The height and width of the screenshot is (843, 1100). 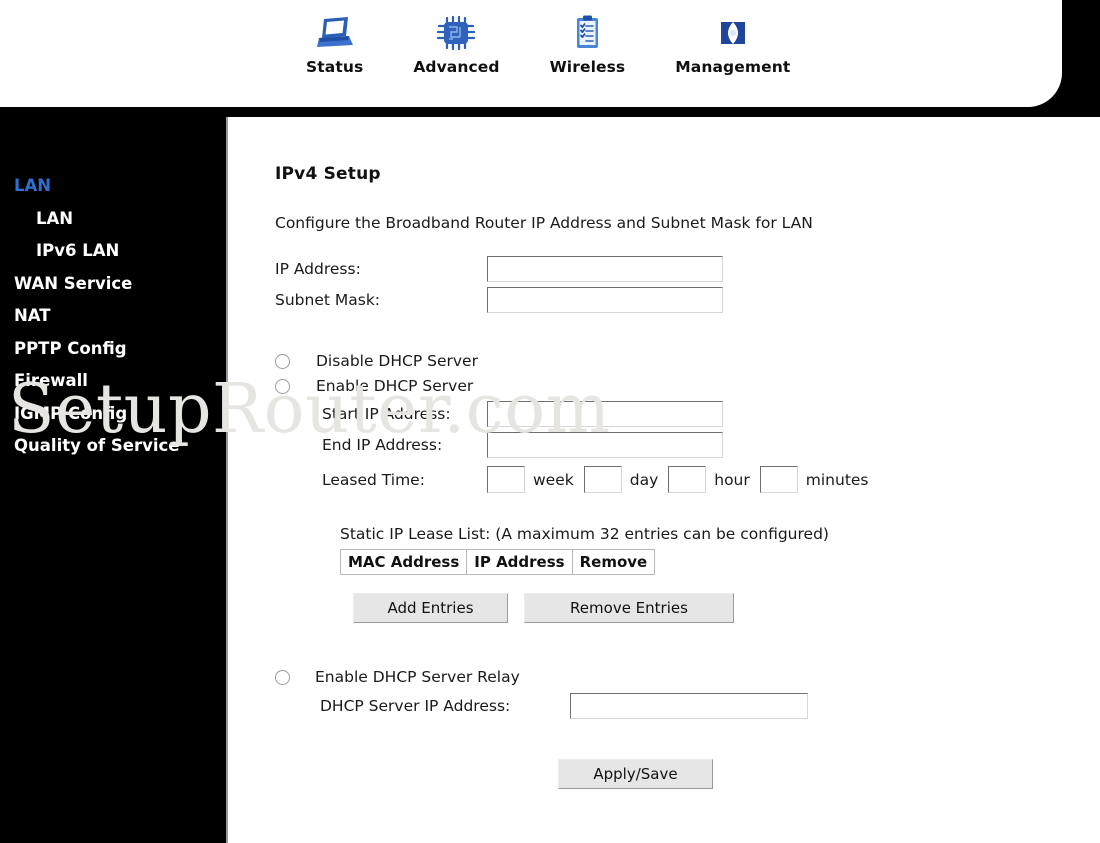 I want to click on apply-save-button: Apply/Save, so click(x=635, y=774).